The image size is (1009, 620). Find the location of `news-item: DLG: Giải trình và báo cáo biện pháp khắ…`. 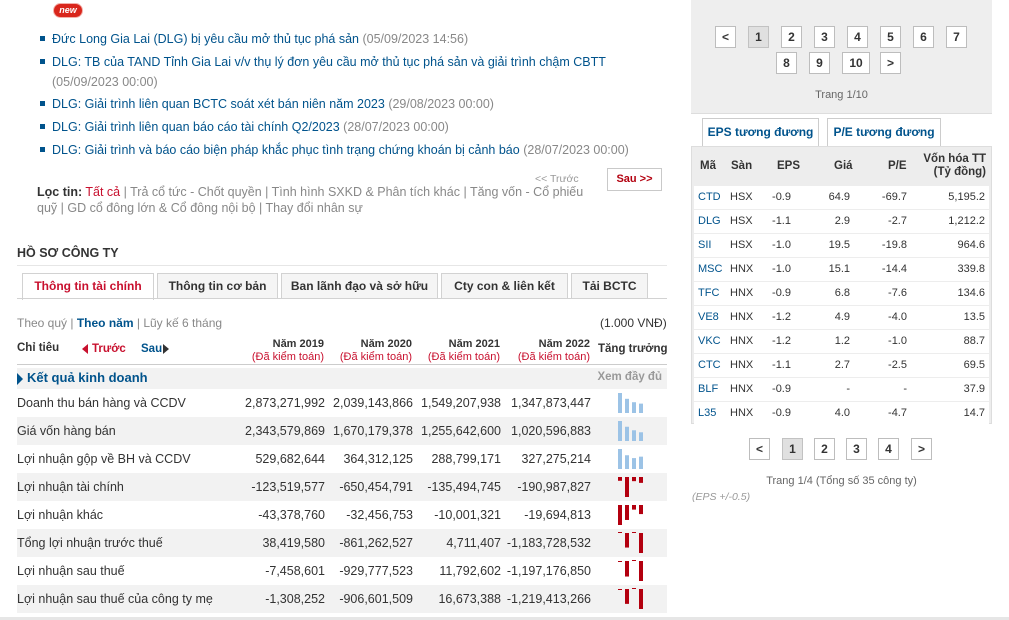

news-item: DLG: Giải trình và báo cáo biện pháp khắ… is located at coordinates (352, 150).